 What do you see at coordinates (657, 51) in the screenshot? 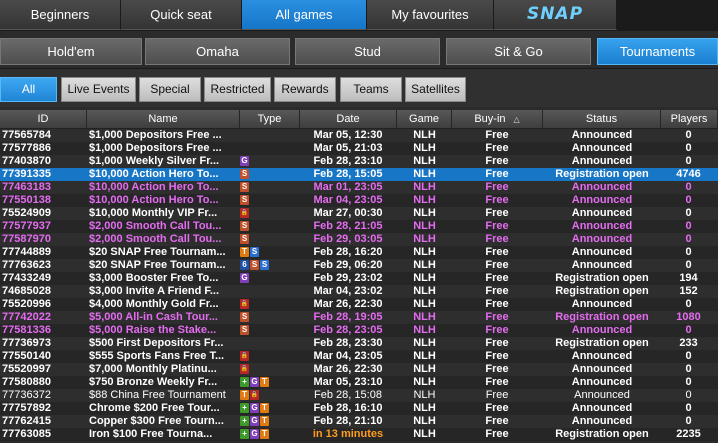
I see `tab-tournaments: Tournaments` at bounding box center [657, 51].